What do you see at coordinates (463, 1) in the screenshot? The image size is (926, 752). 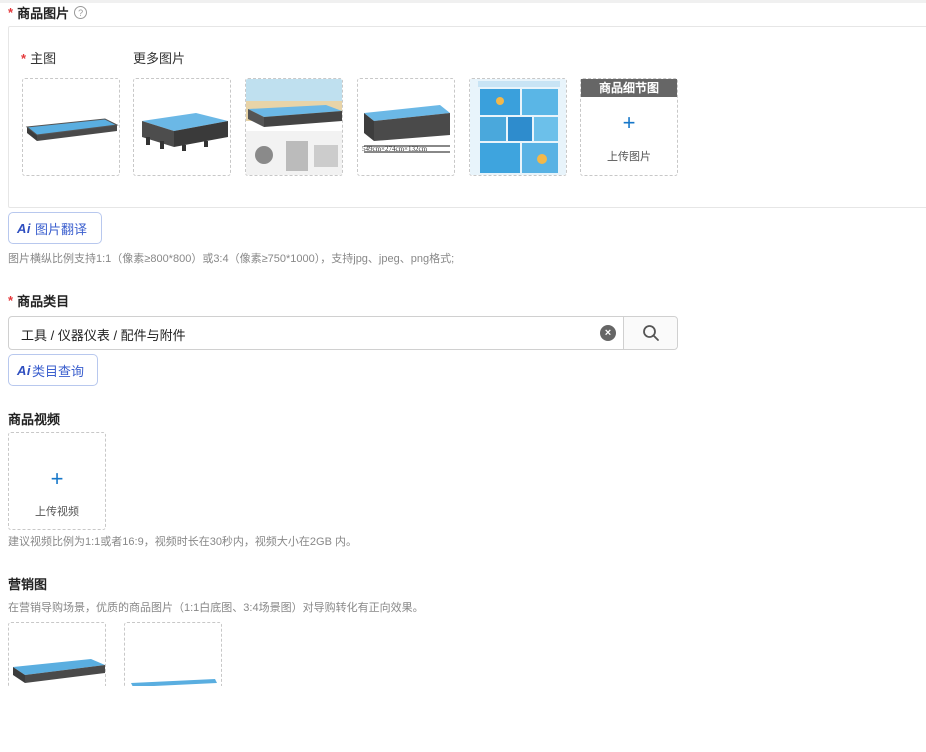 I see `top-divider` at bounding box center [463, 1].